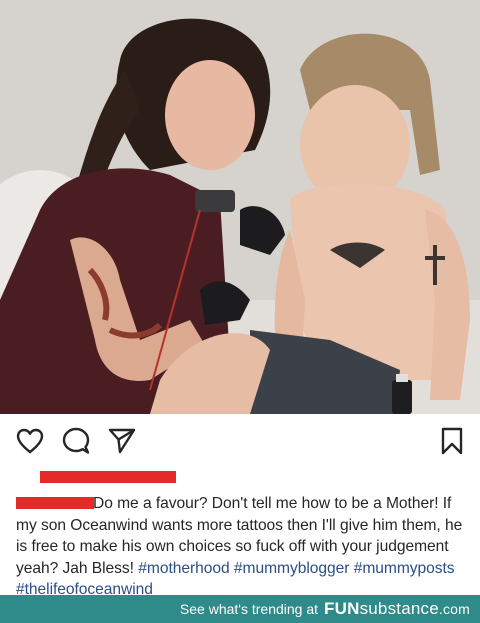 This screenshot has height=623, width=480. I want to click on send-arrow-icon, so click(122, 441).